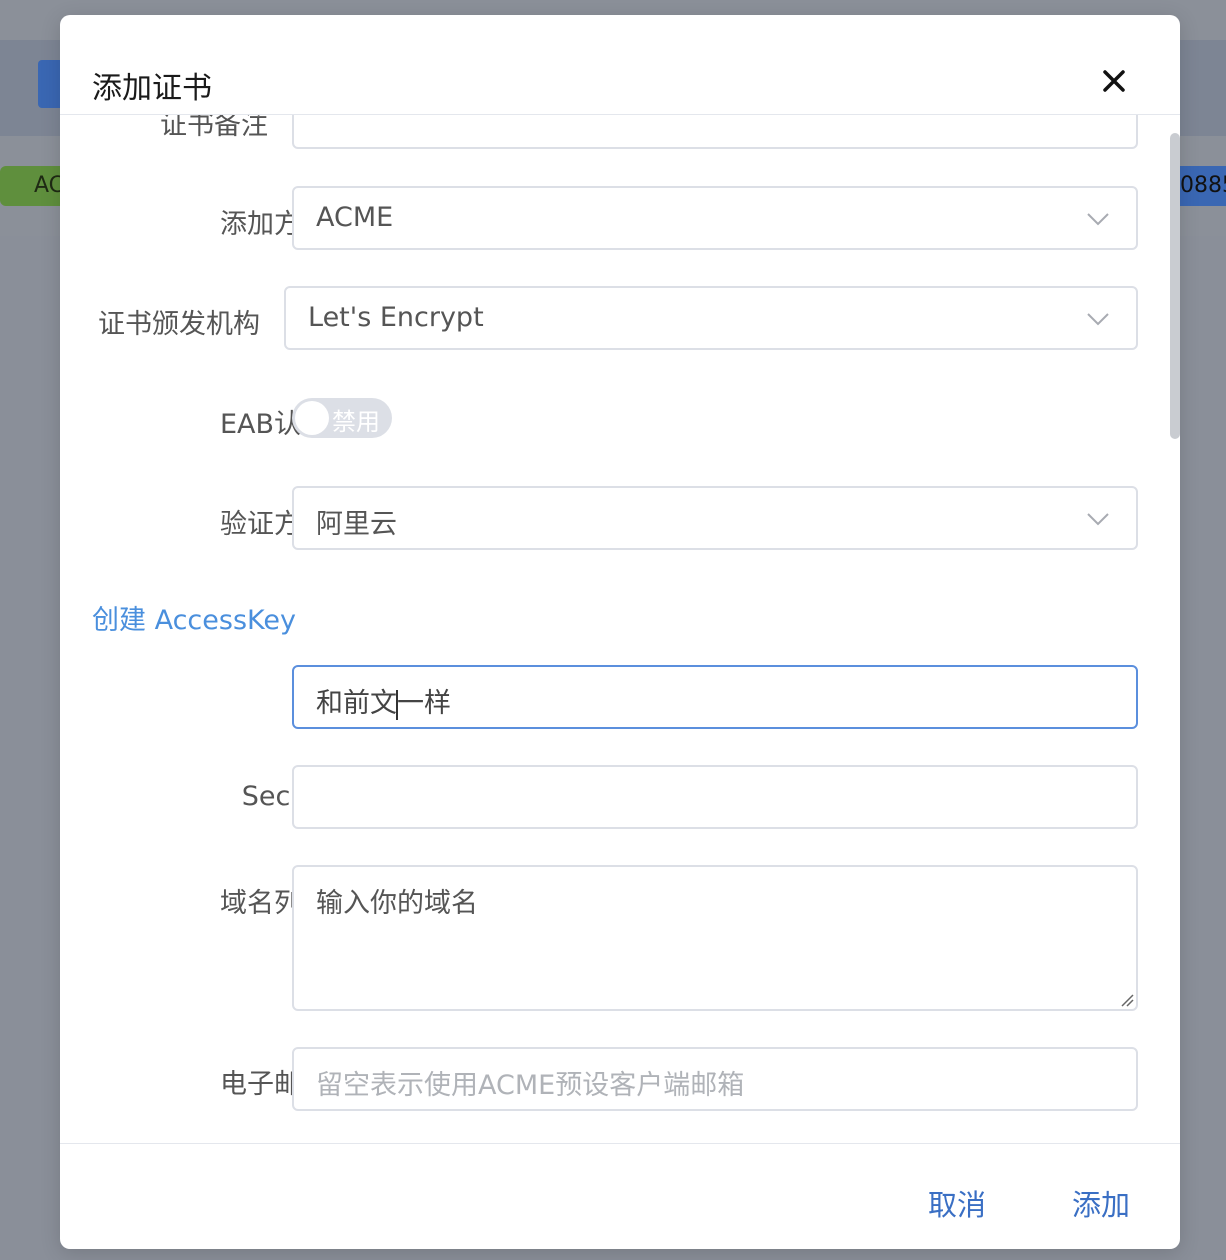 The width and height of the screenshot is (1226, 1260). Describe the element at coordinates (620, 1196) in the screenshot. I see `dialog-footer: 取消 添加` at that location.